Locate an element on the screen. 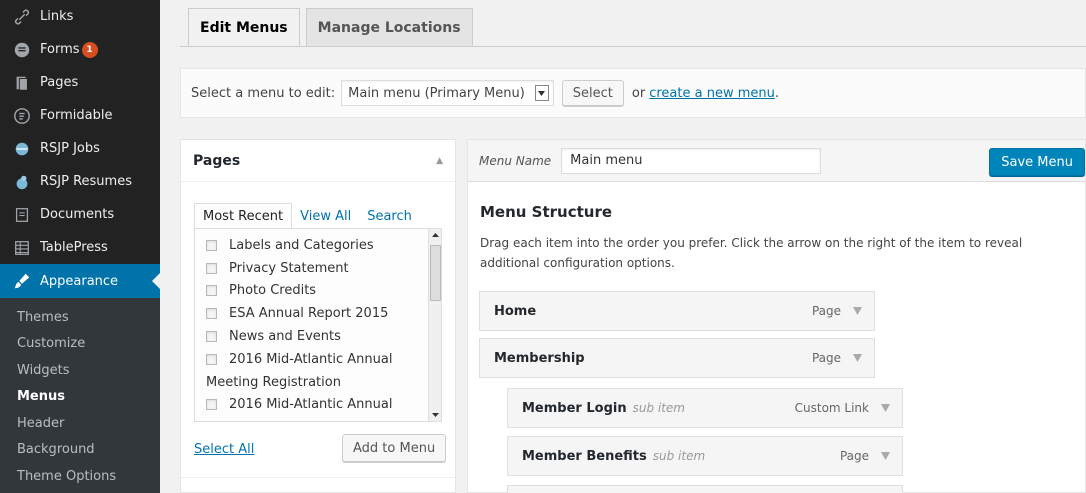 The width and height of the screenshot is (1086, 493). submenu-item-widgets: Widgets is located at coordinates (80, 370).